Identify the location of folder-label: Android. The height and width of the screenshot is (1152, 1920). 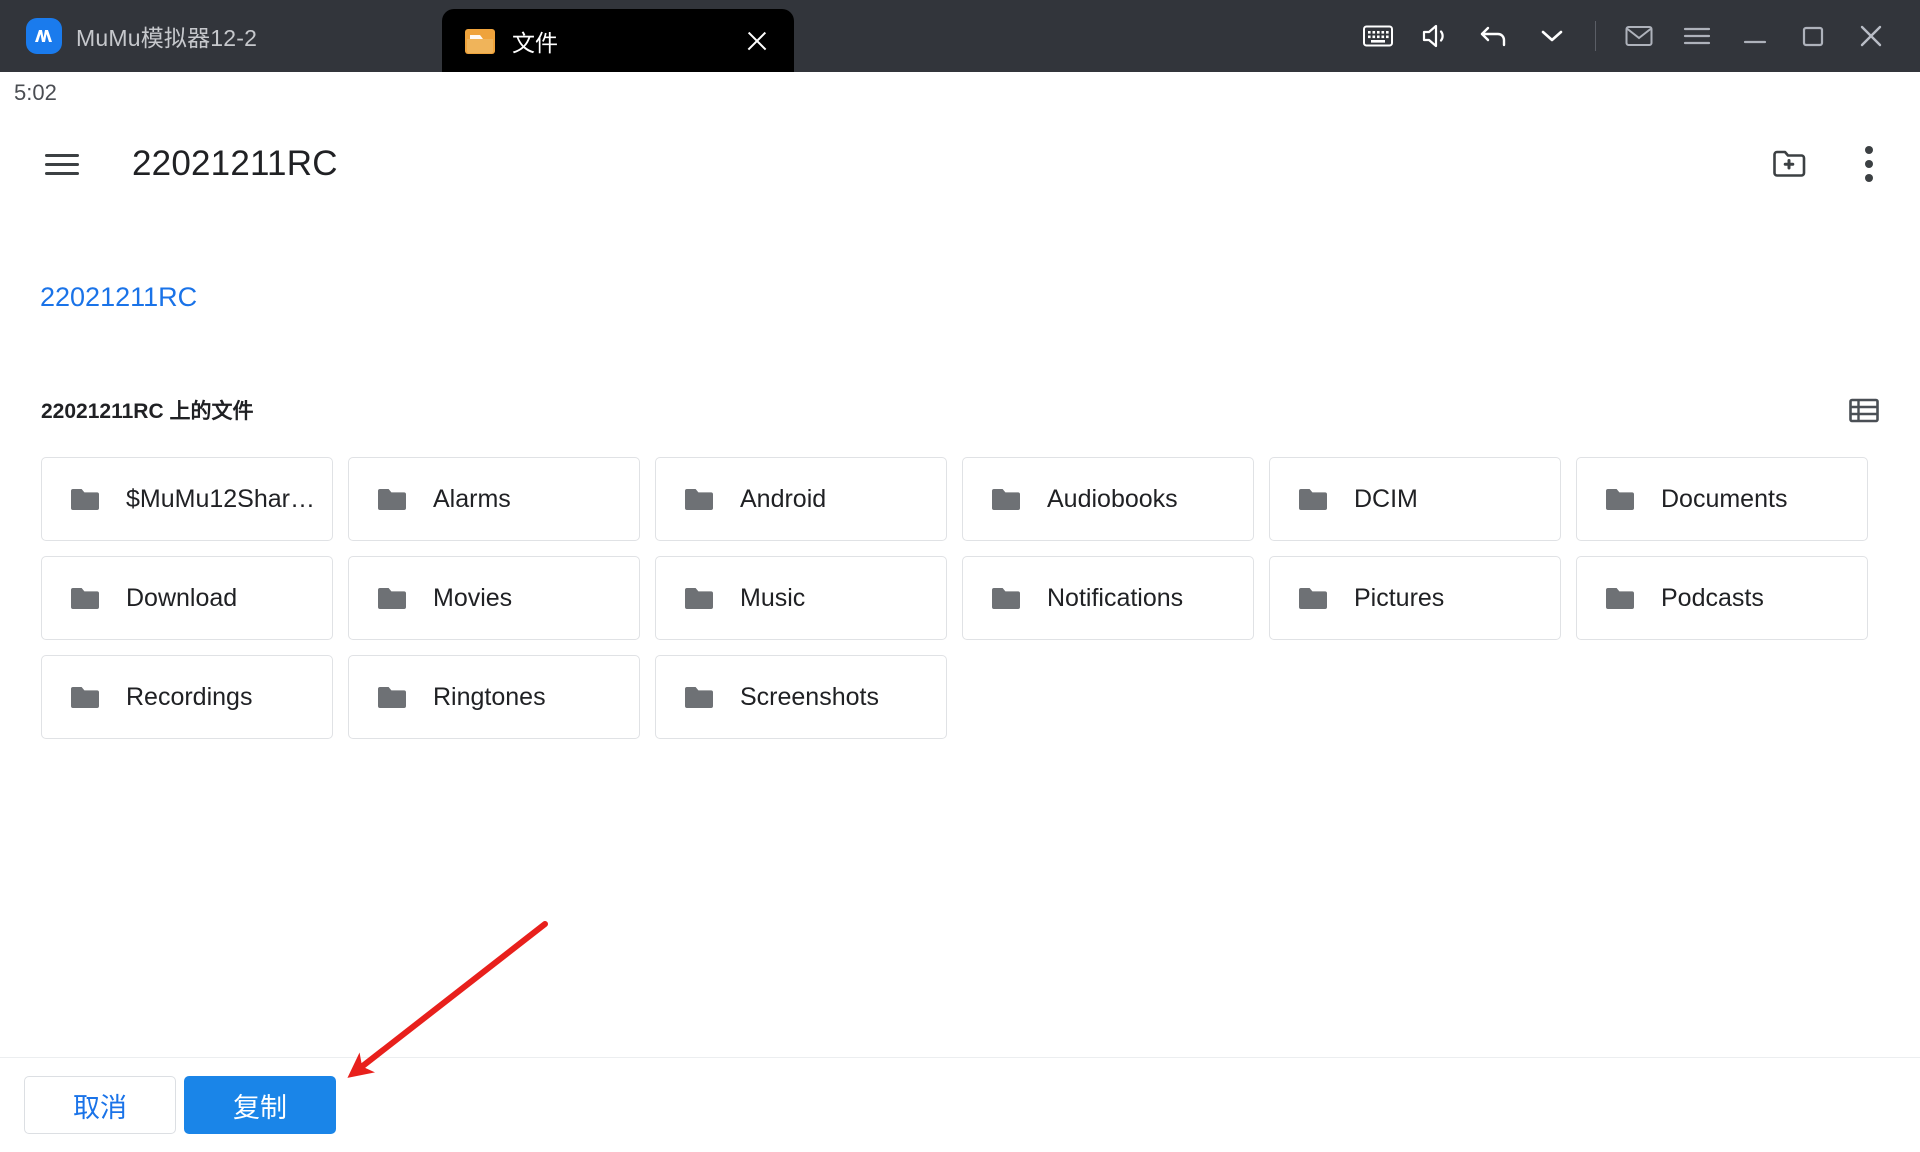
(783, 498).